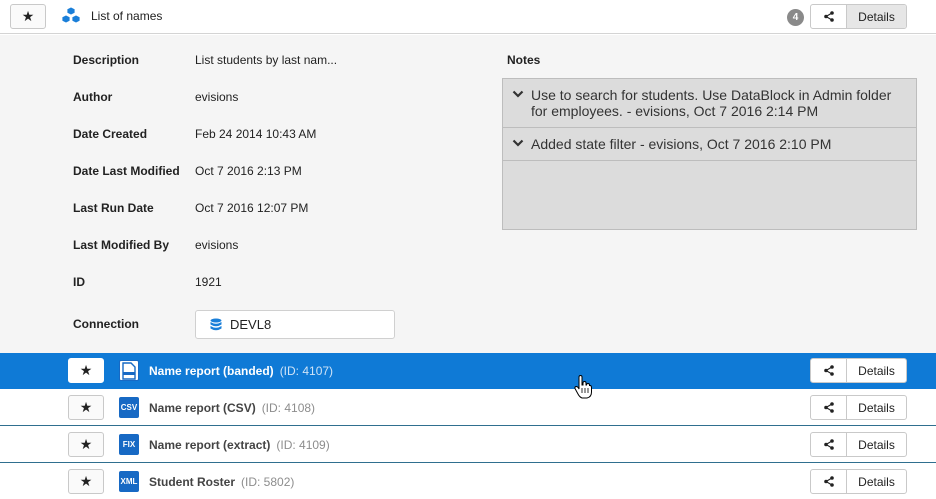  What do you see at coordinates (239, 445) in the screenshot?
I see `report-title: Name report (extract) (ID: 4109)` at bounding box center [239, 445].